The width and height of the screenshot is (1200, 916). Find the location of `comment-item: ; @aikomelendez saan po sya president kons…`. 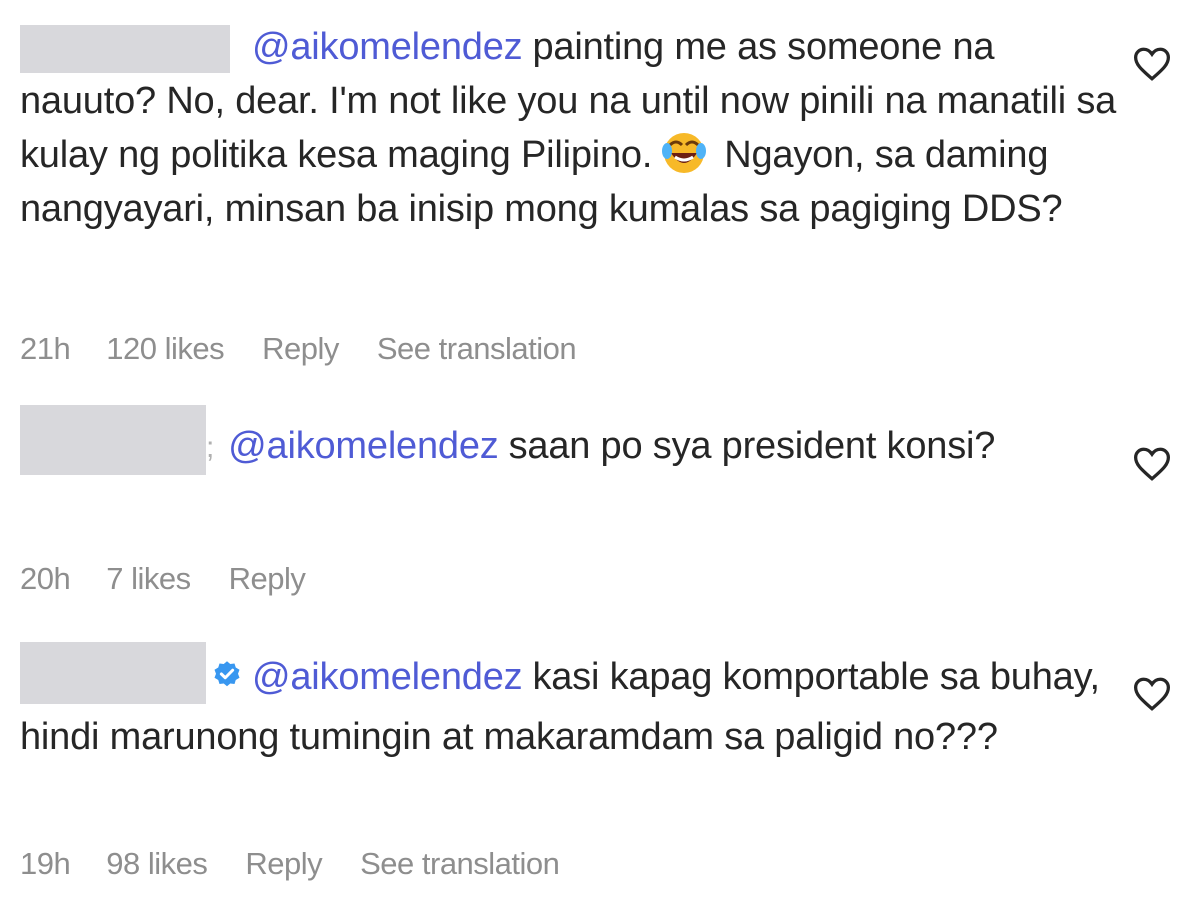

comment-item: ; @aikomelendez saan po sya president kons… is located at coordinates (570, 444).